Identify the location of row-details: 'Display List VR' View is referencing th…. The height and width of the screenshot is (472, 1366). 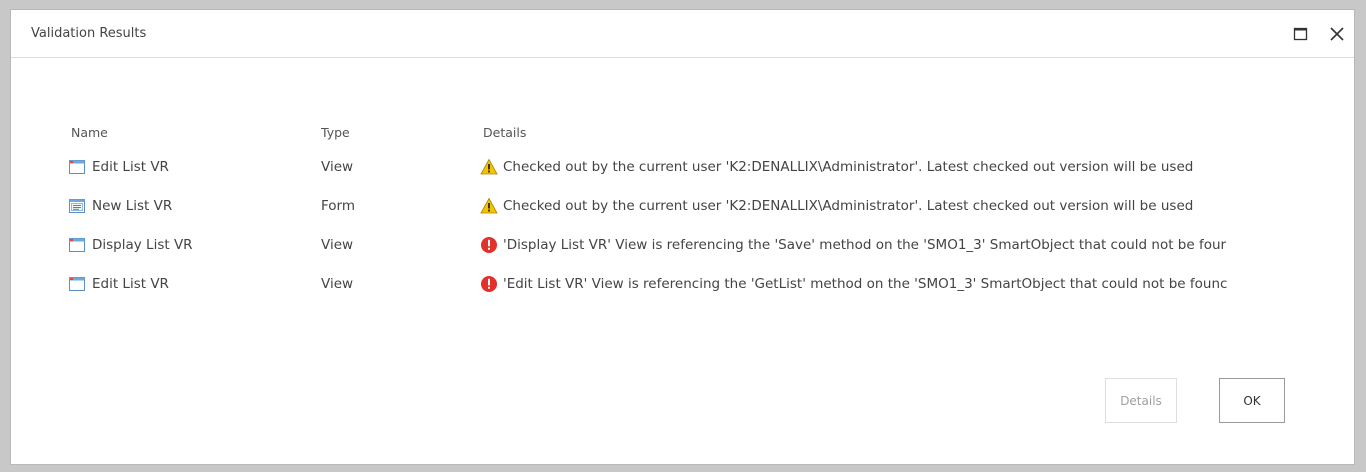
(865, 244).